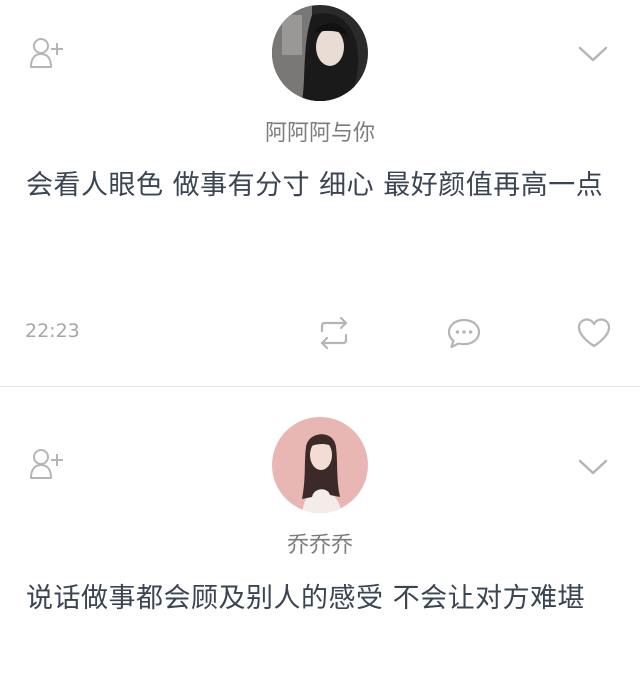 This screenshot has height=694, width=640. I want to click on comment-icon, so click(464, 333).